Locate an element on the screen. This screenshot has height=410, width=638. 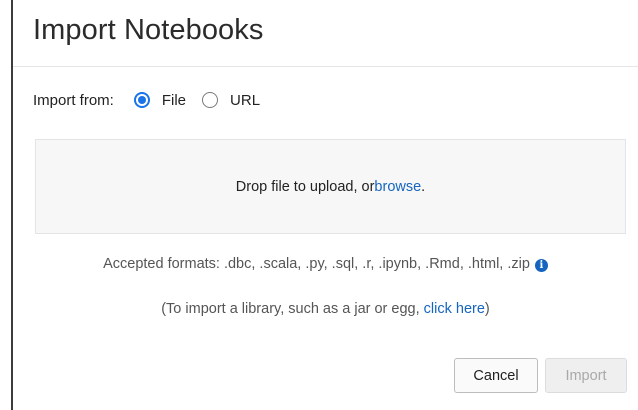
dialog-title: Import Notebooks is located at coordinates (148, 30).